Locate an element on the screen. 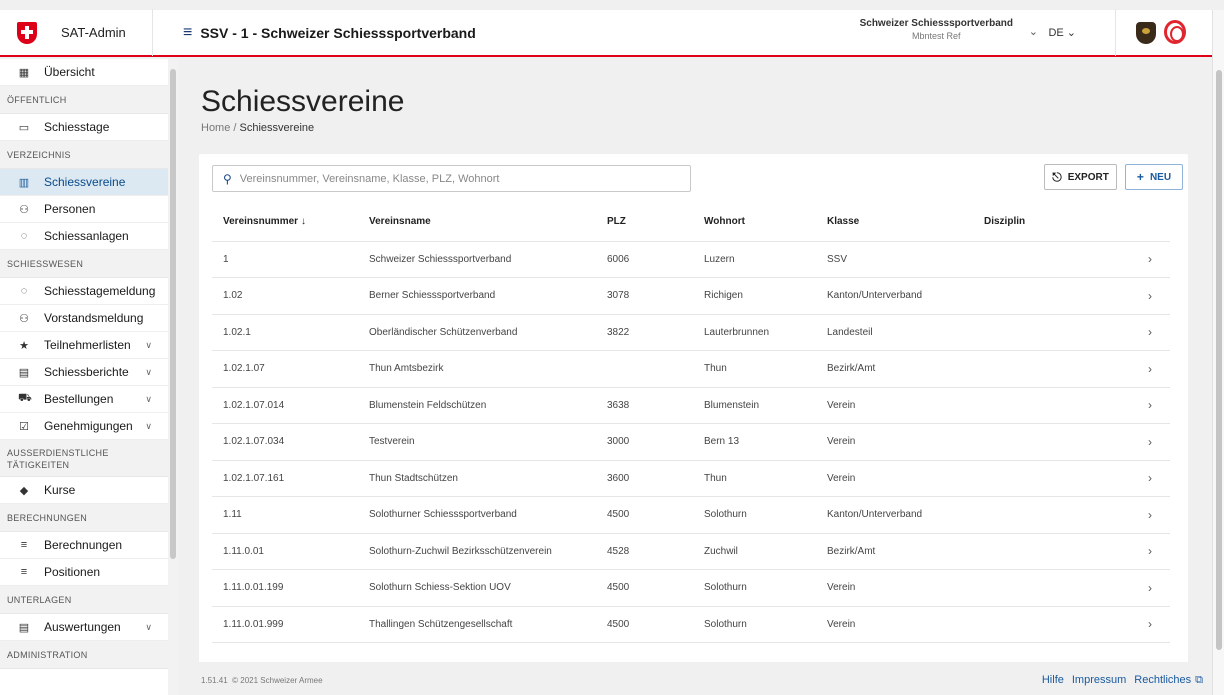 This screenshot has width=1224, height=695. table-cell: Verein is located at coordinates (894, 478).